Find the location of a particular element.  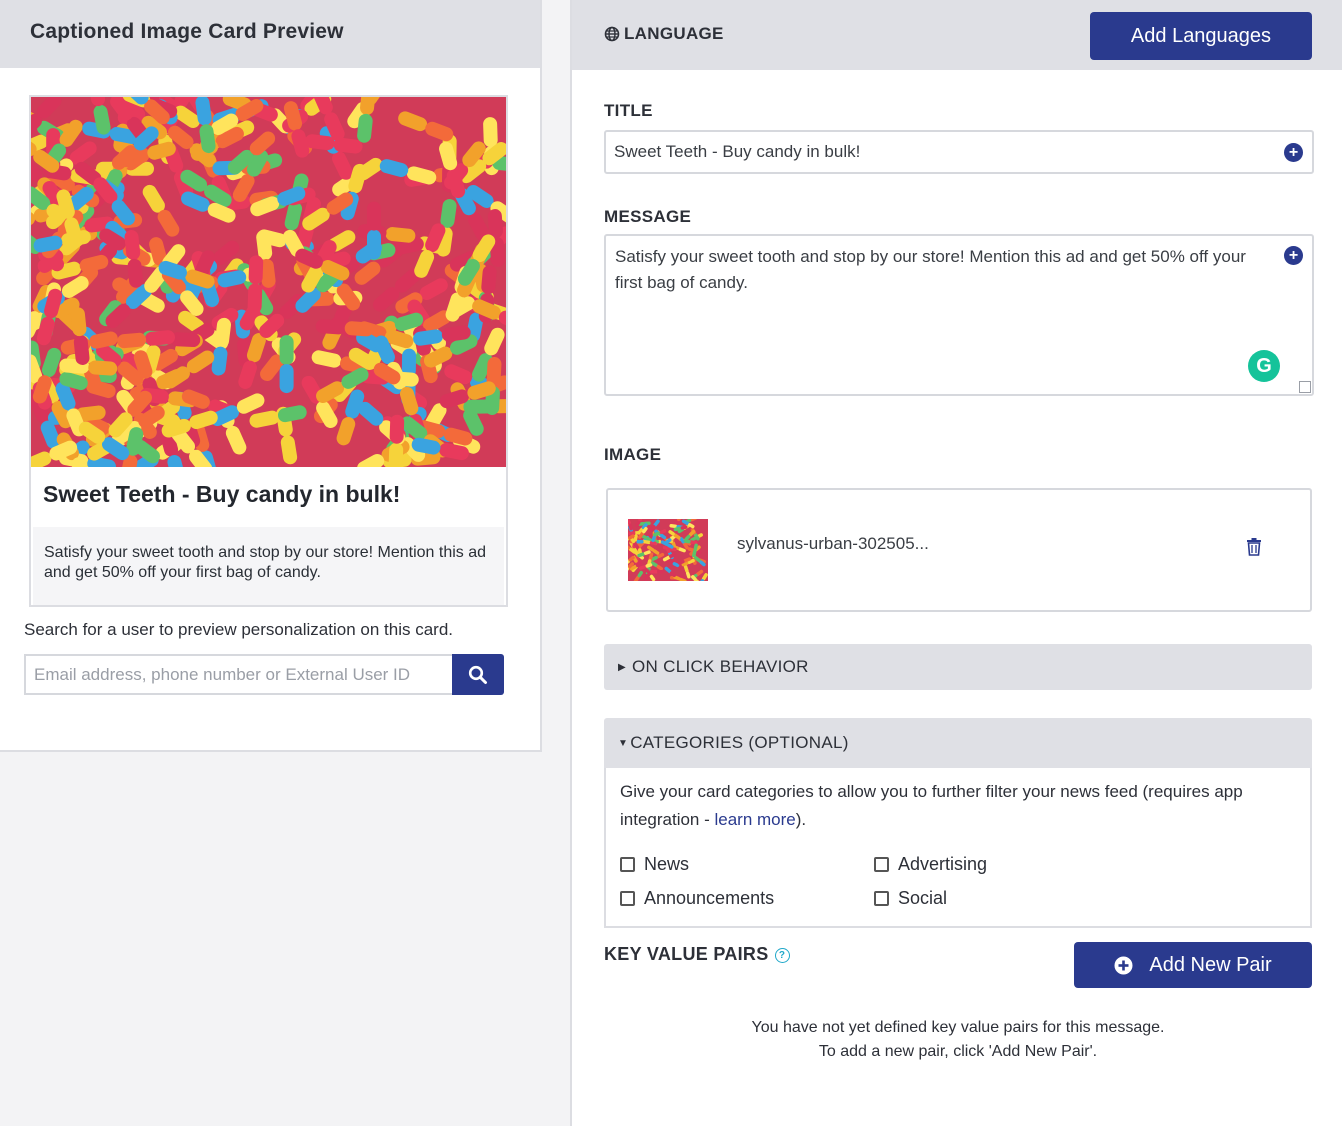

categories-description-end: ). is located at coordinates (801, 819).